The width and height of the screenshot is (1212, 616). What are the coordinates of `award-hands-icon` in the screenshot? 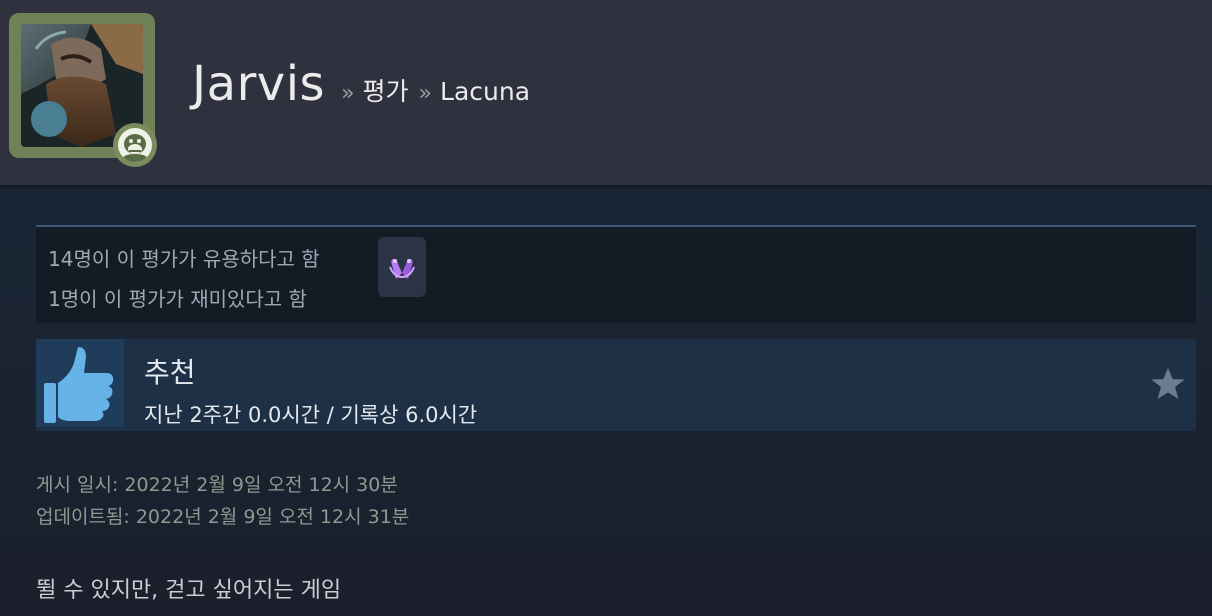 It's located at (402, 269).